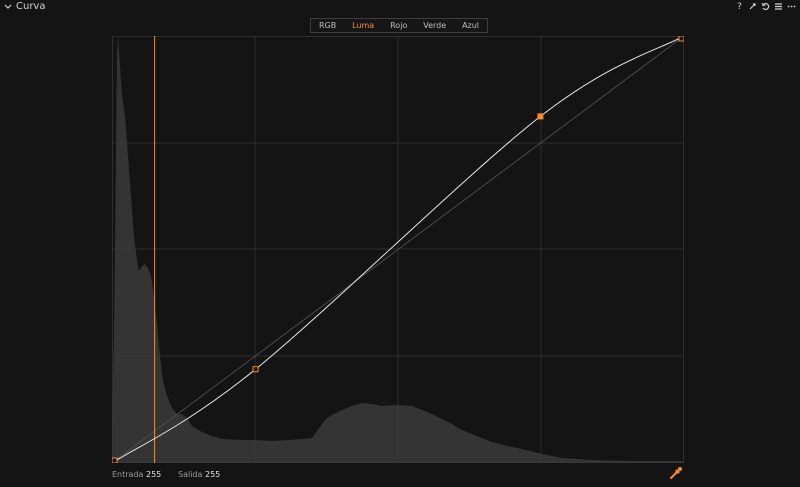 This screenshot has width=800, height=487. What do you see at coordinates (434, 25) in the screenshot?
I see `tab-verde: Verde` at bounding box center [434, 25].